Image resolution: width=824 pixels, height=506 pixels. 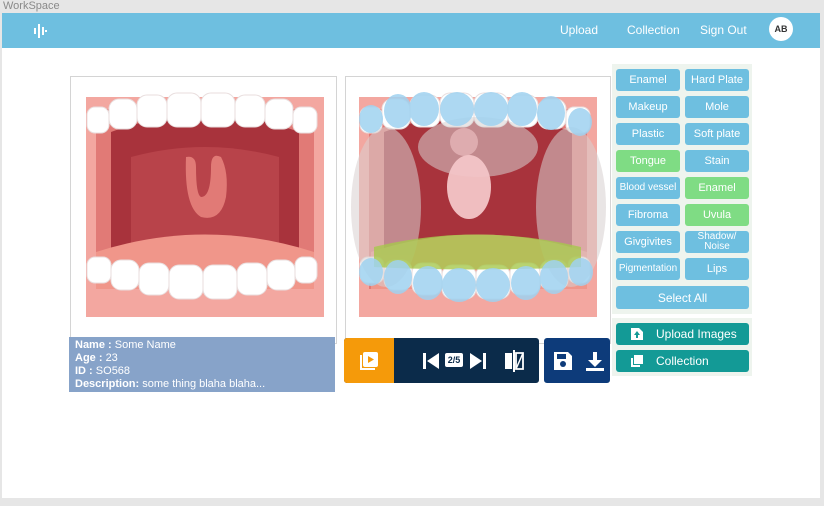 What do you see at coordinates (723, 30) in the screenshot?
I see `nav-signout-link: Sign Out` at bounding box center [723, 30].